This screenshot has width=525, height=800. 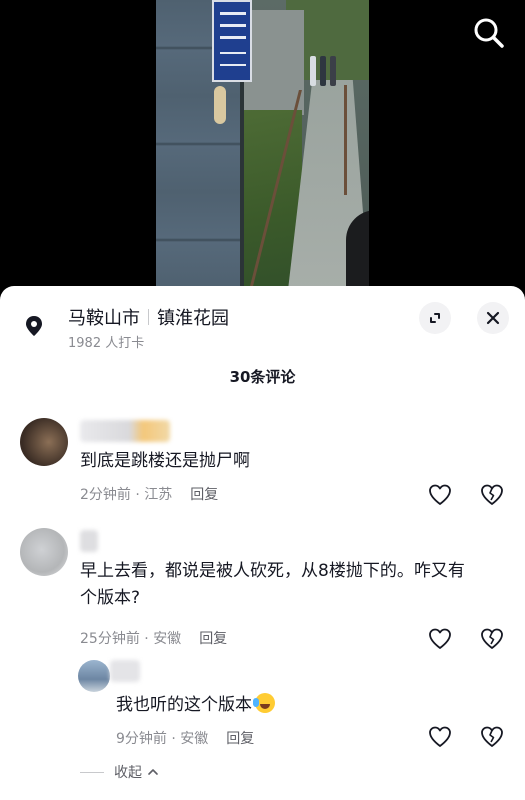 What do you see at coordinates (194, 739) in the screenshot?
I see `reply-region: 安徽` at bounding box center [194, 739].